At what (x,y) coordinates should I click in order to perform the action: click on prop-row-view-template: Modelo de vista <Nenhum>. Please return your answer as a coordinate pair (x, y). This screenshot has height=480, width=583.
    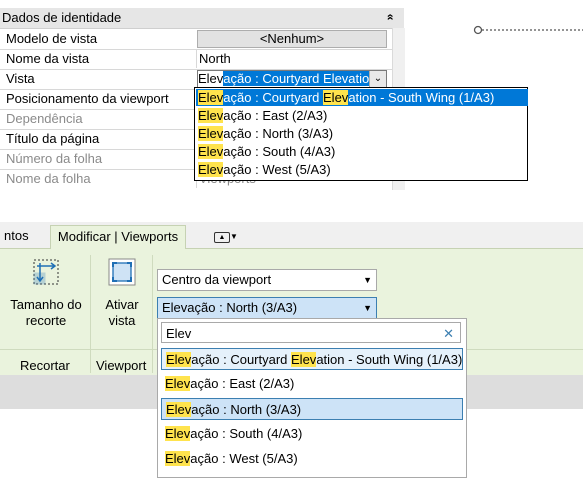
    Looking at the image, I should click on (202, 39).